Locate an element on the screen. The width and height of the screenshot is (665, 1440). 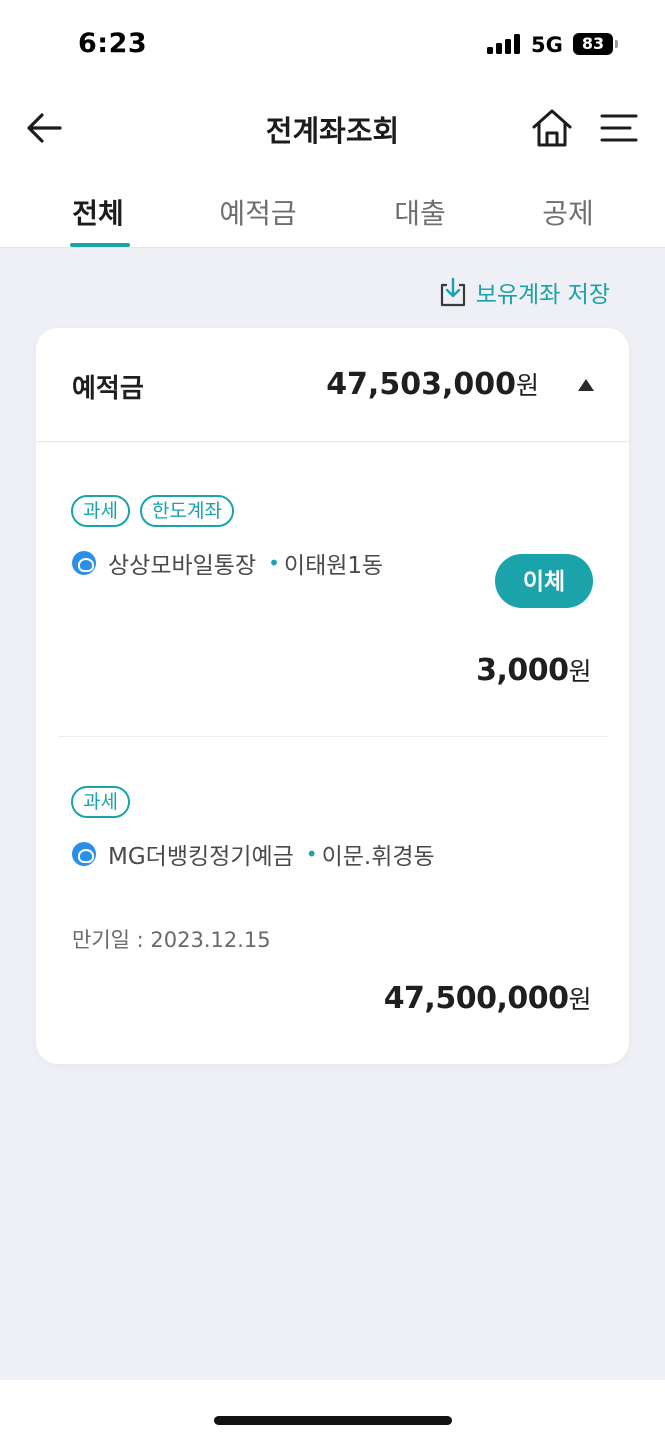
account-branch: 이태원1동 is located at coordinates (333, 566).